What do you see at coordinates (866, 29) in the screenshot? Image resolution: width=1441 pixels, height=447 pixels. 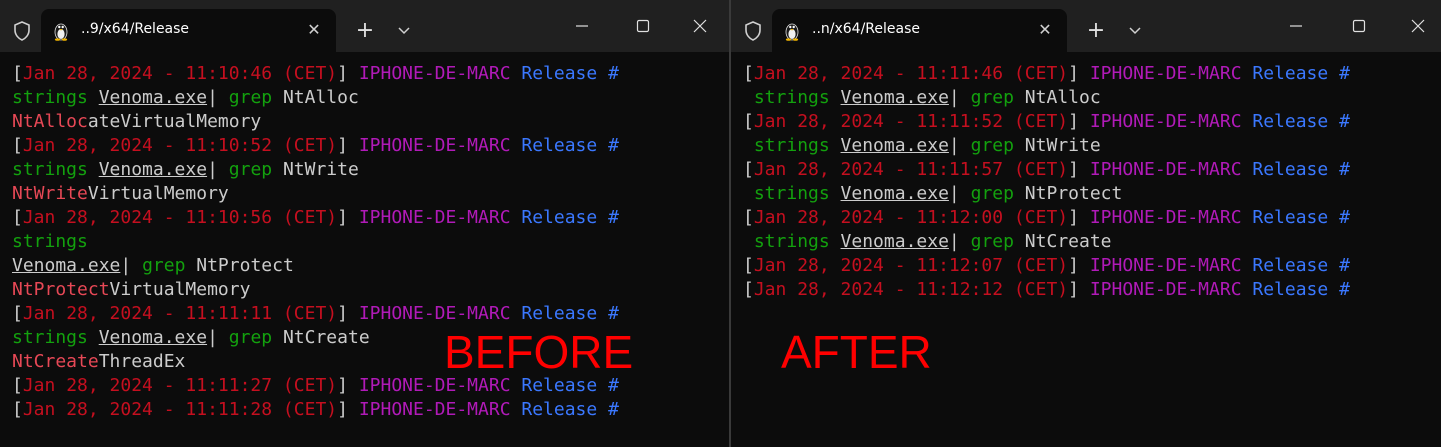 I see `tab-title: ..n/x64/Release` at bounding box center [866, 29].